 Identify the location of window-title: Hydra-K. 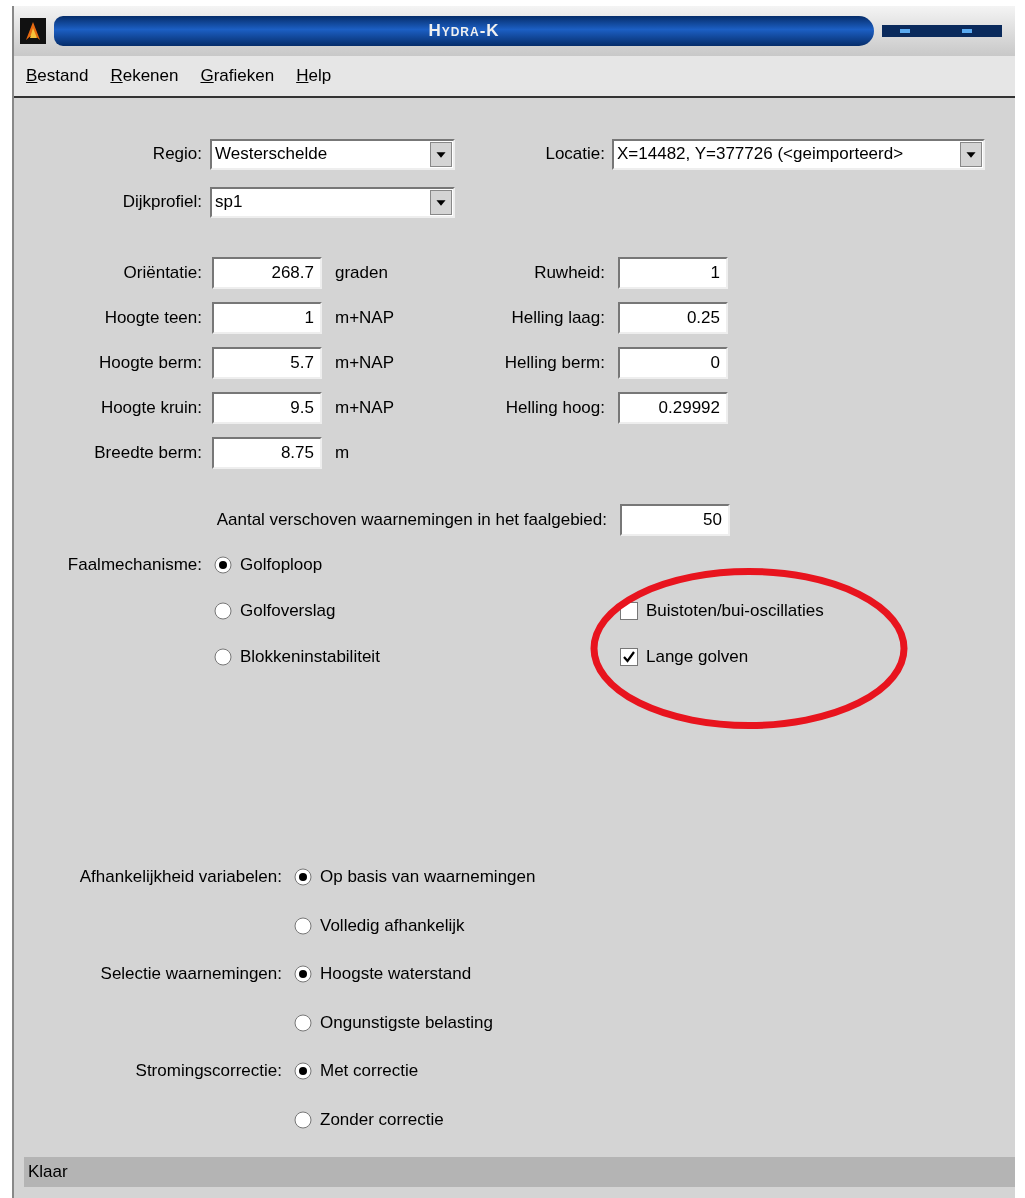
(464, 31).